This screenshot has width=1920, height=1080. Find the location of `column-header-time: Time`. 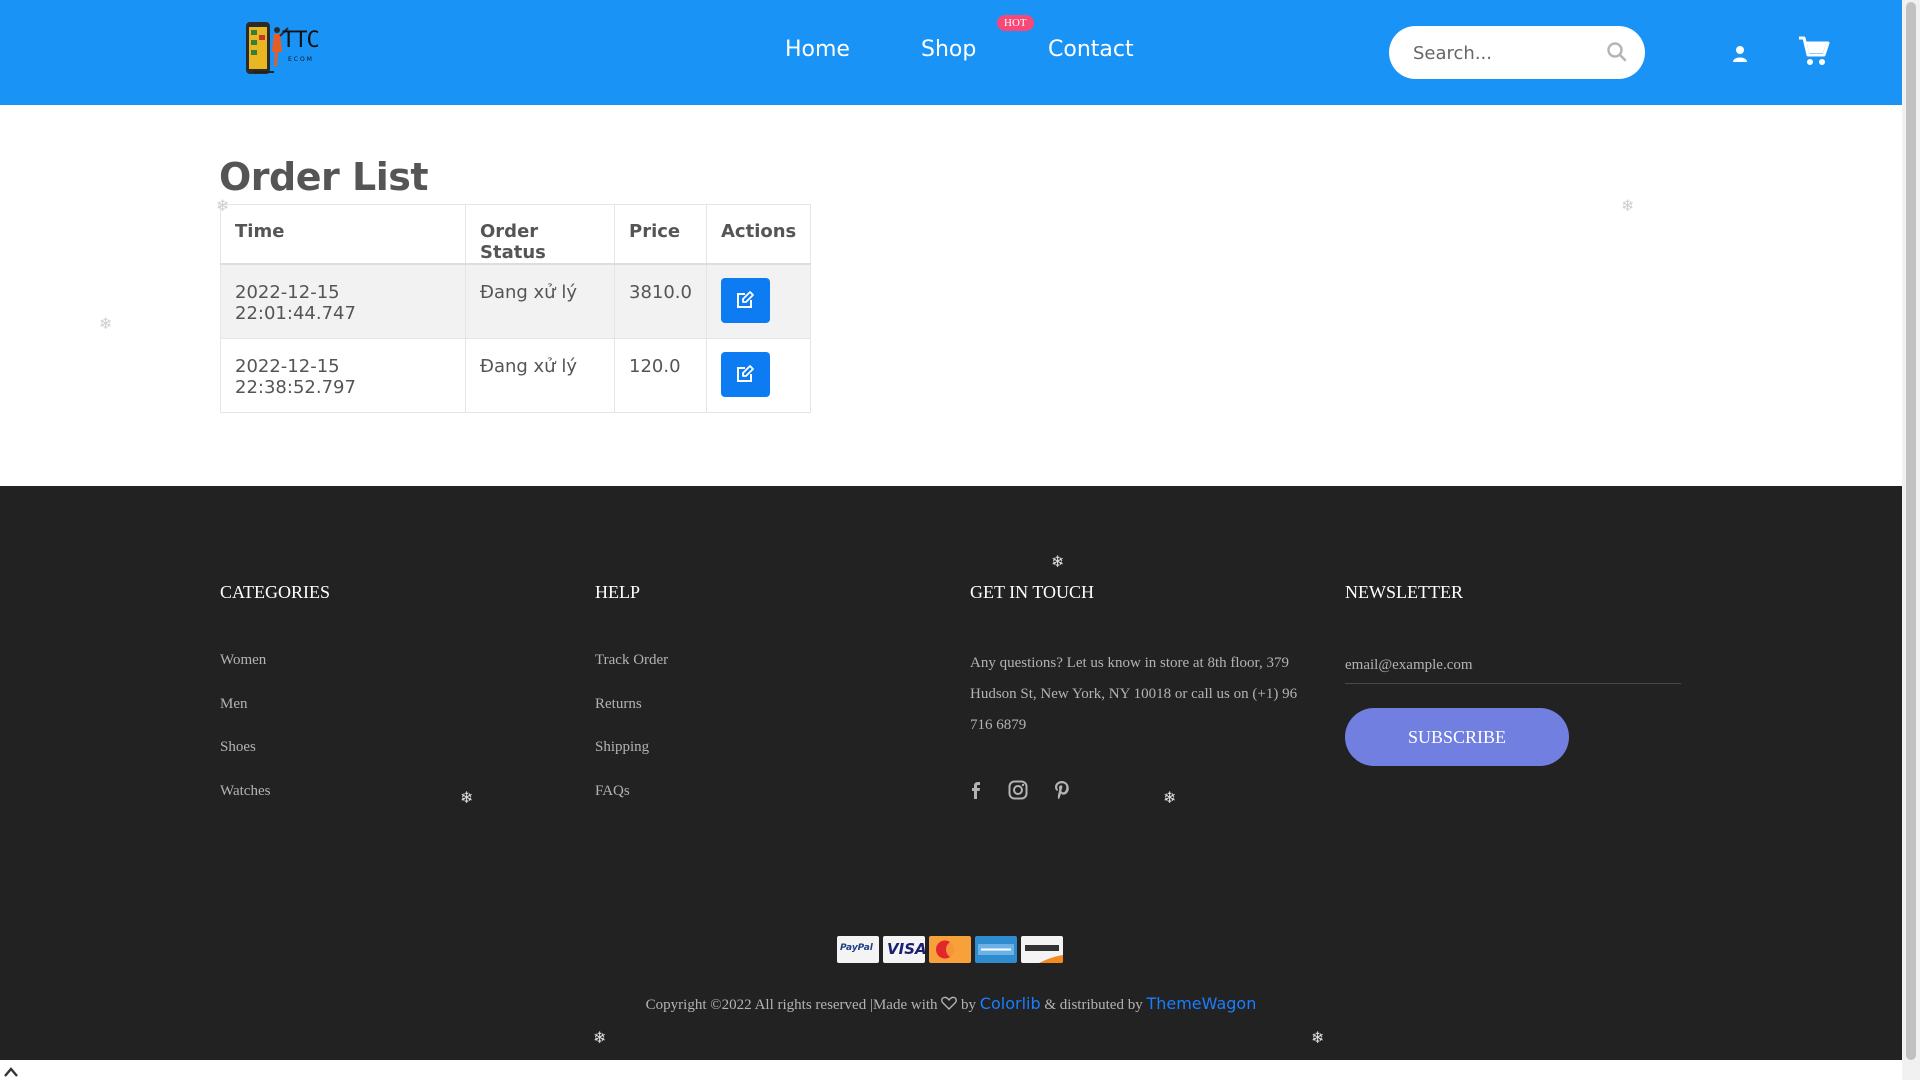

column-header-time: Time is located at coordinates (343, 234).